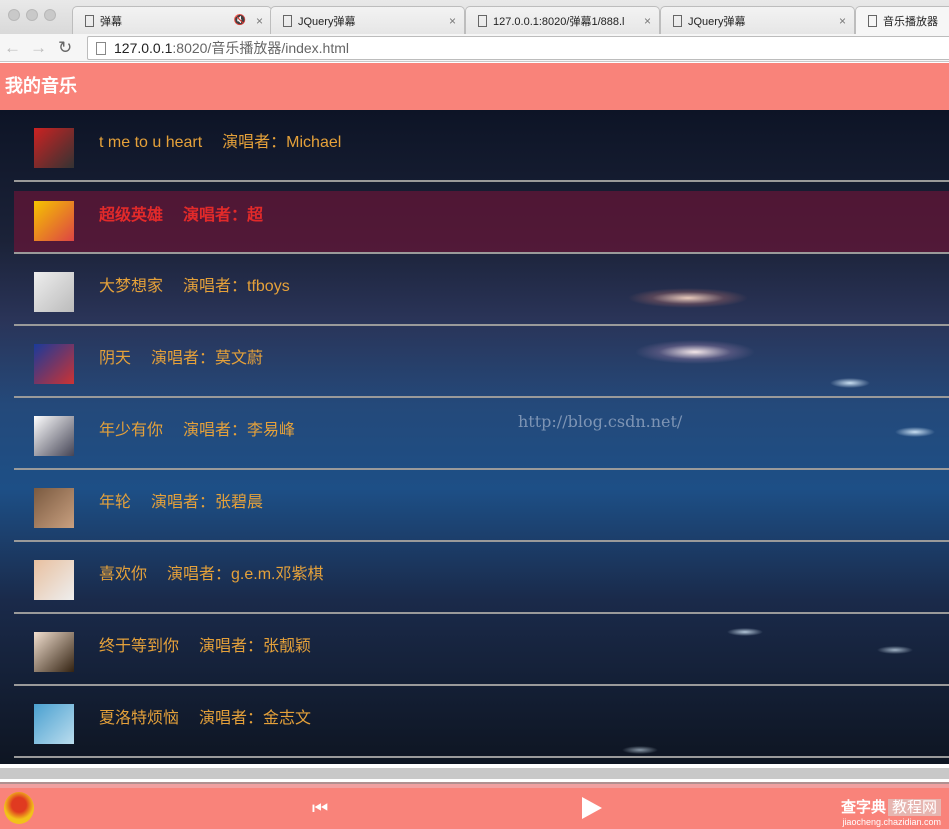 The height and width of the screenshot is (829, 949). Describe the element at coordinates (481, 290) in the screenshot. I see `song-item: 大梦想家 演唱者：tfboys` at that location.